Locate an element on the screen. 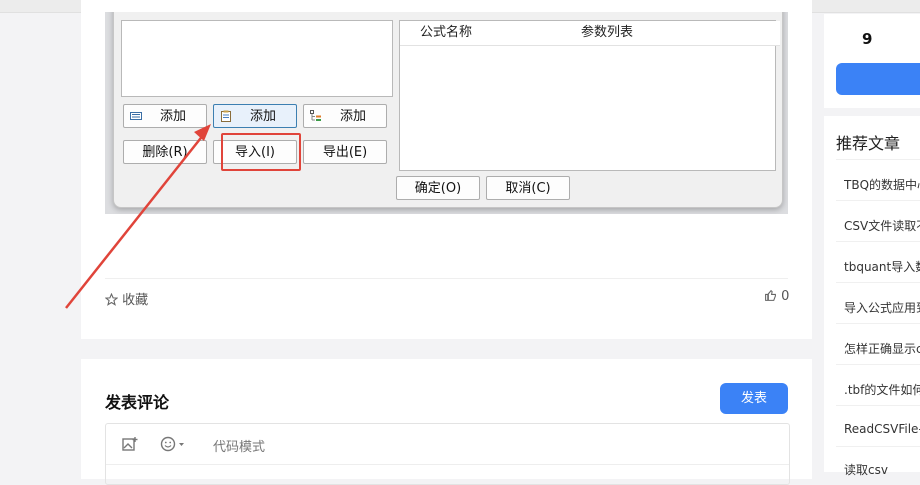 Image resolution: width=920 pixels, height=485 pixels. comment-editor: 代码模式 is located at coordinates (447, 454).